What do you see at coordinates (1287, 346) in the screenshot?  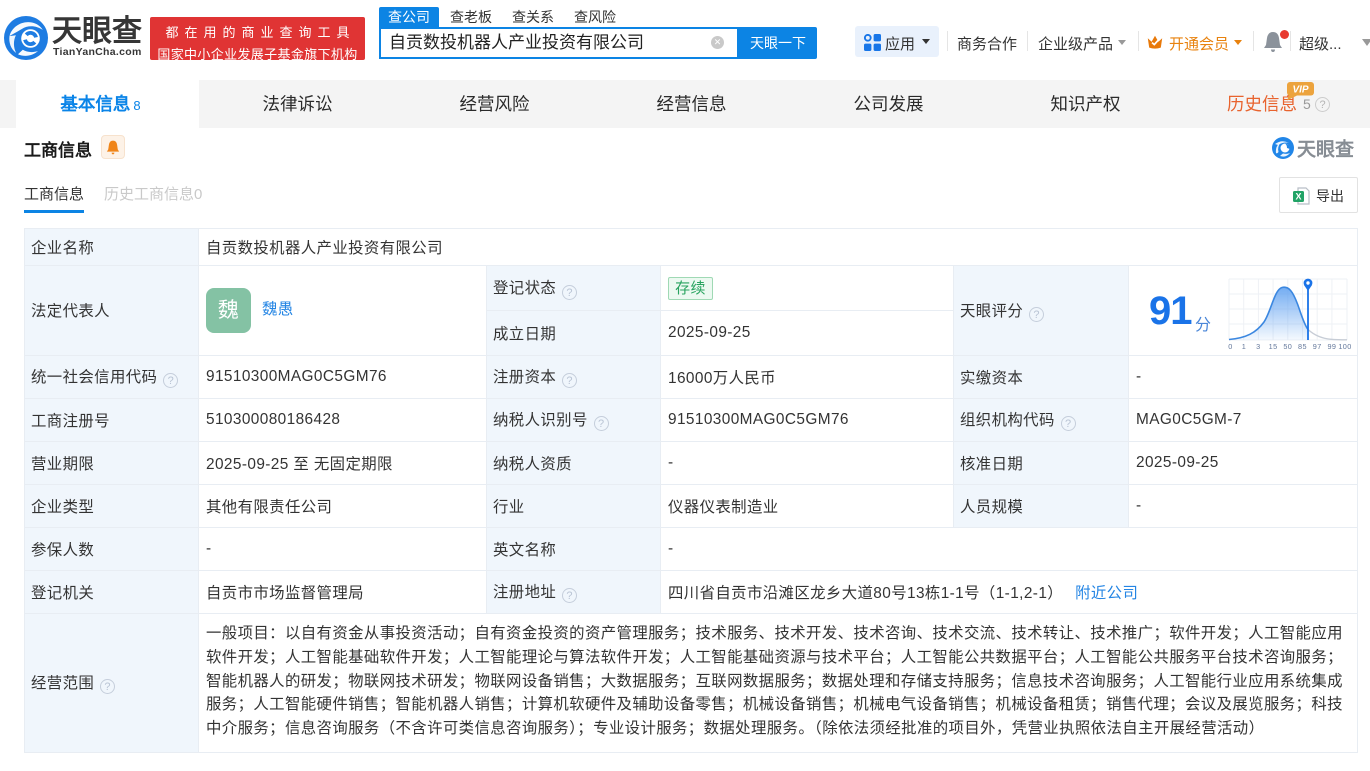 I see `svg-text: 50` at bounding box center [1287, 346].